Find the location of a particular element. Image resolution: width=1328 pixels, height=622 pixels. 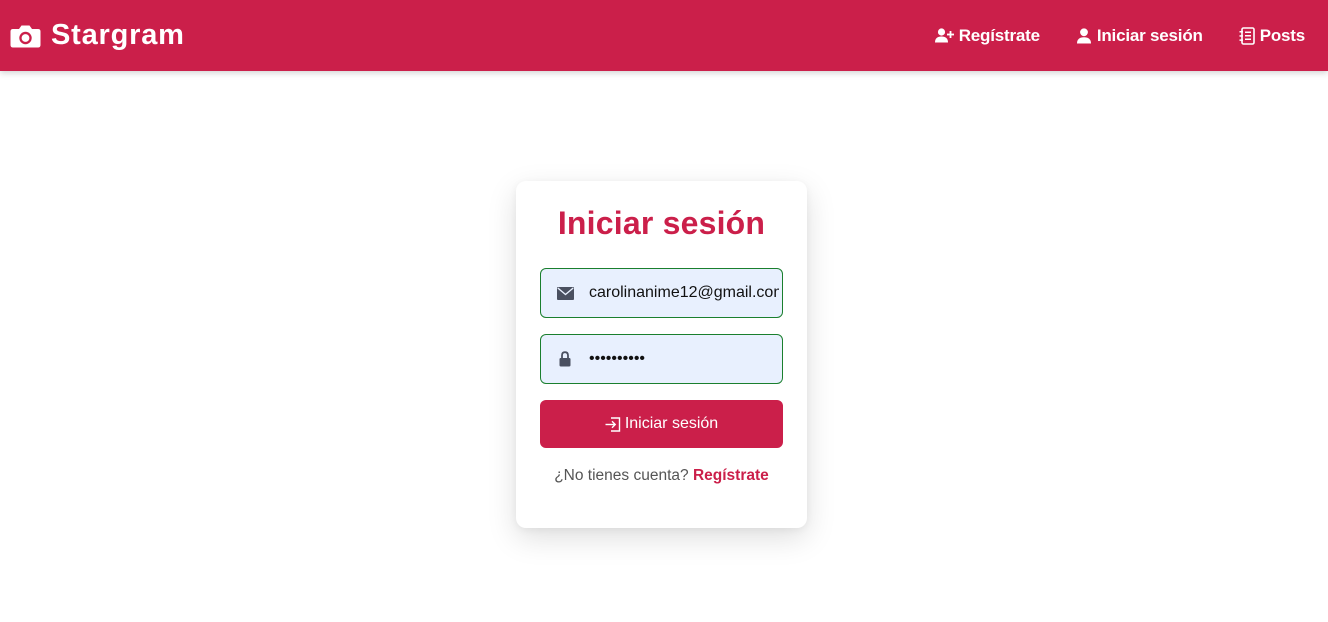

brand-link: Stargram is located at coordinates (97, 35).